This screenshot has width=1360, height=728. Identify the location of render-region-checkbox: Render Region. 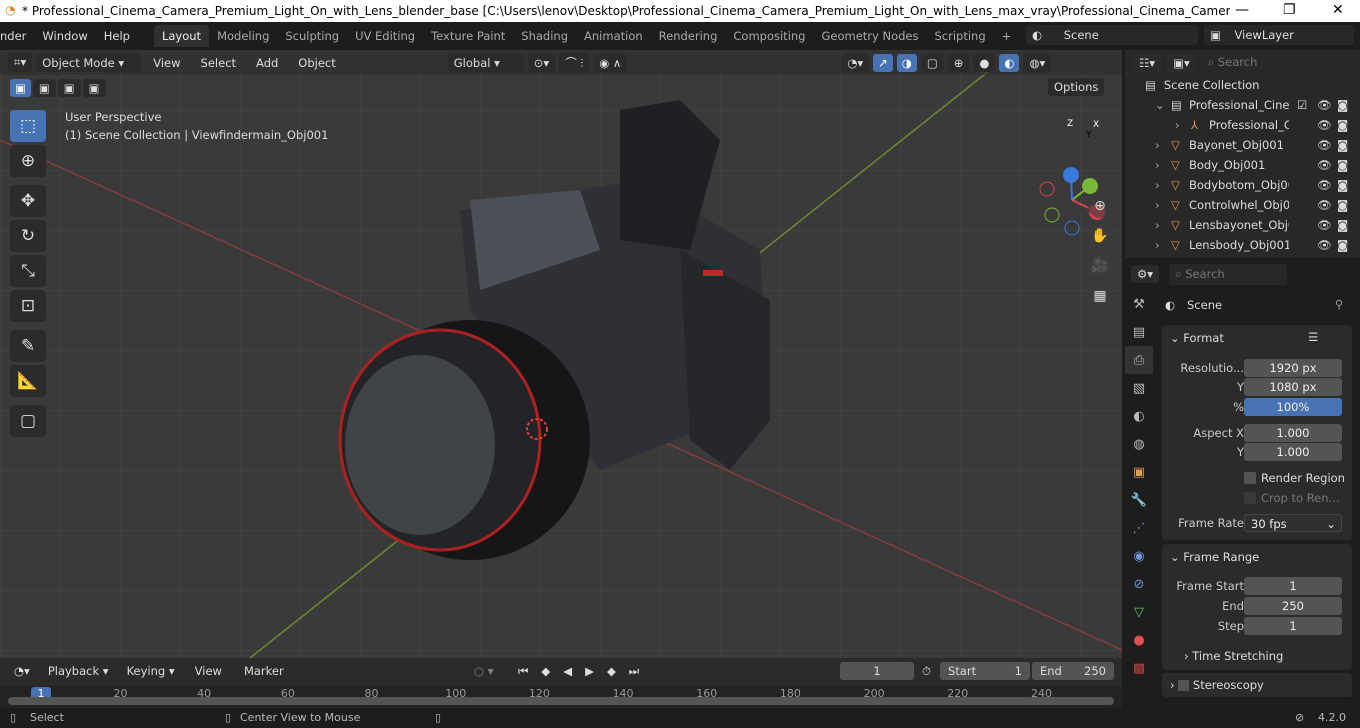
(1302, 478).